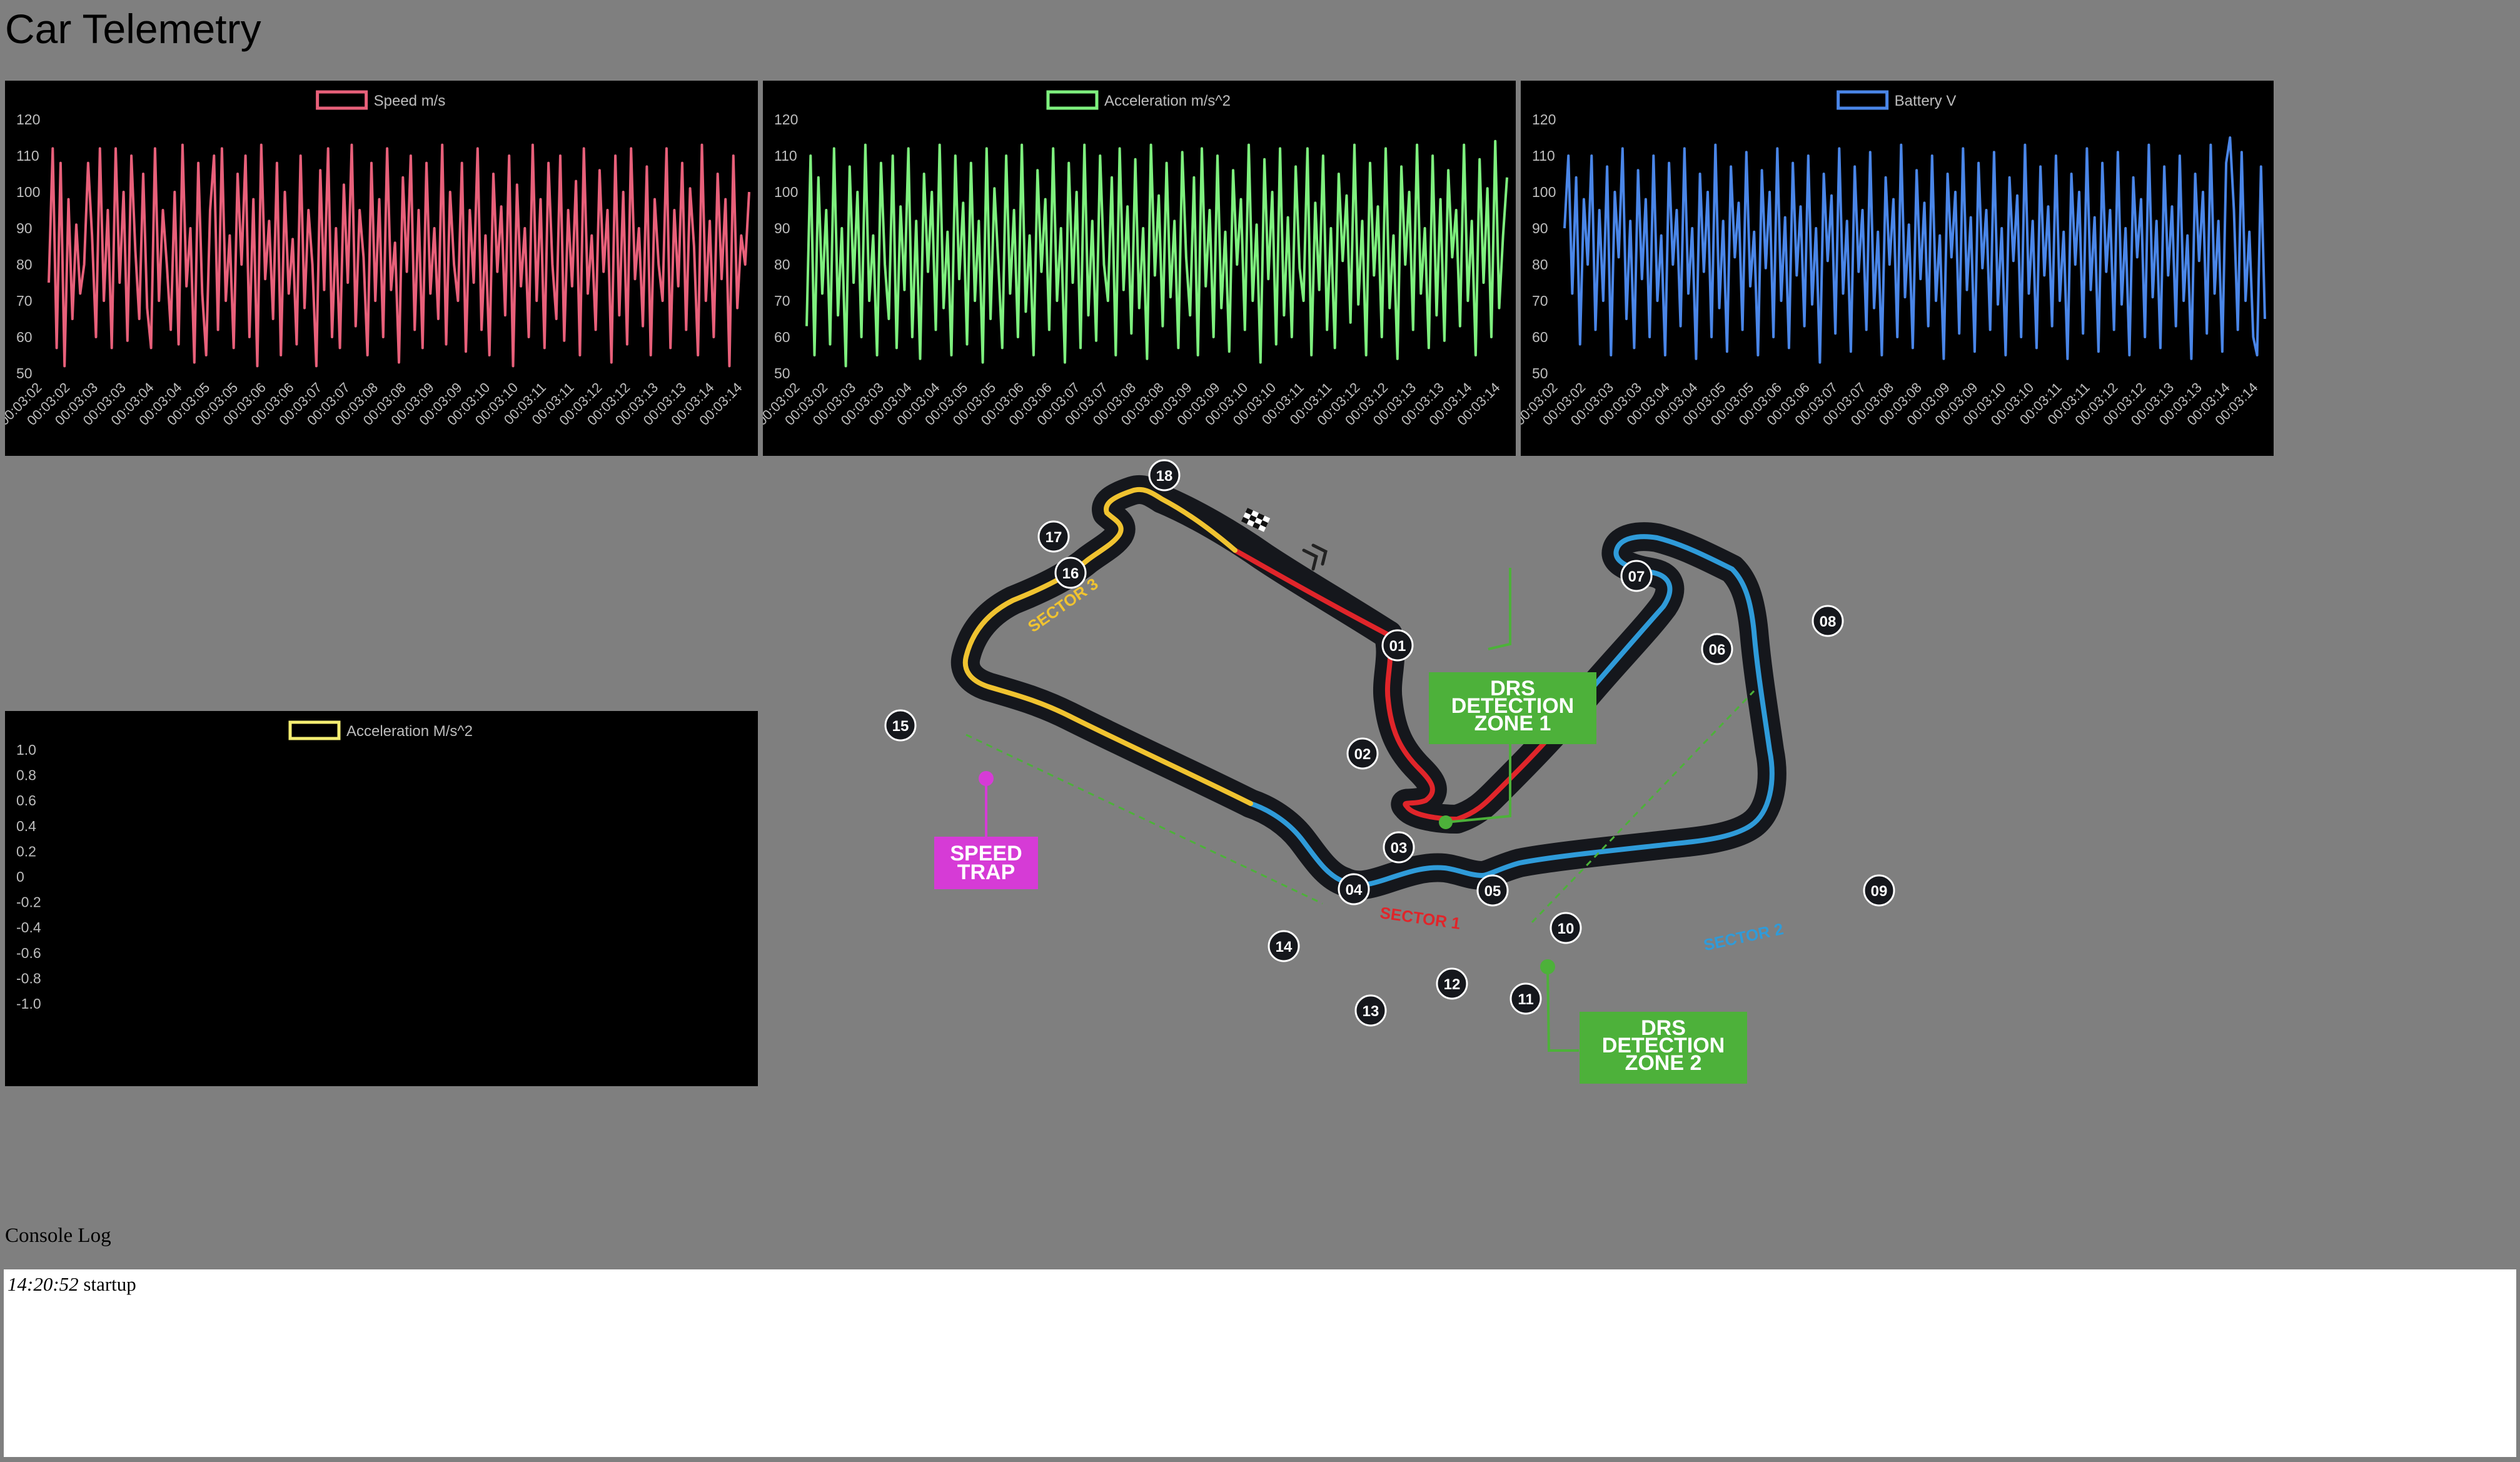  I want to click on turn-number: 11, so click(1525, 999).